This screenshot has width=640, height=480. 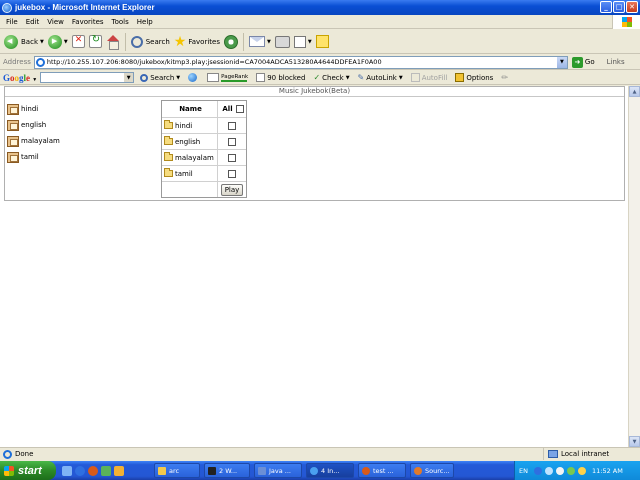 I want to click on google-search-dropdown-icon: ▼, so click(x=129, y=77).